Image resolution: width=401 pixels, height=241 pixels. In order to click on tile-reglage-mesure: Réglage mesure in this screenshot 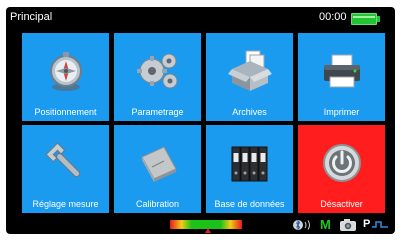, I will do `click(65, 169)`.